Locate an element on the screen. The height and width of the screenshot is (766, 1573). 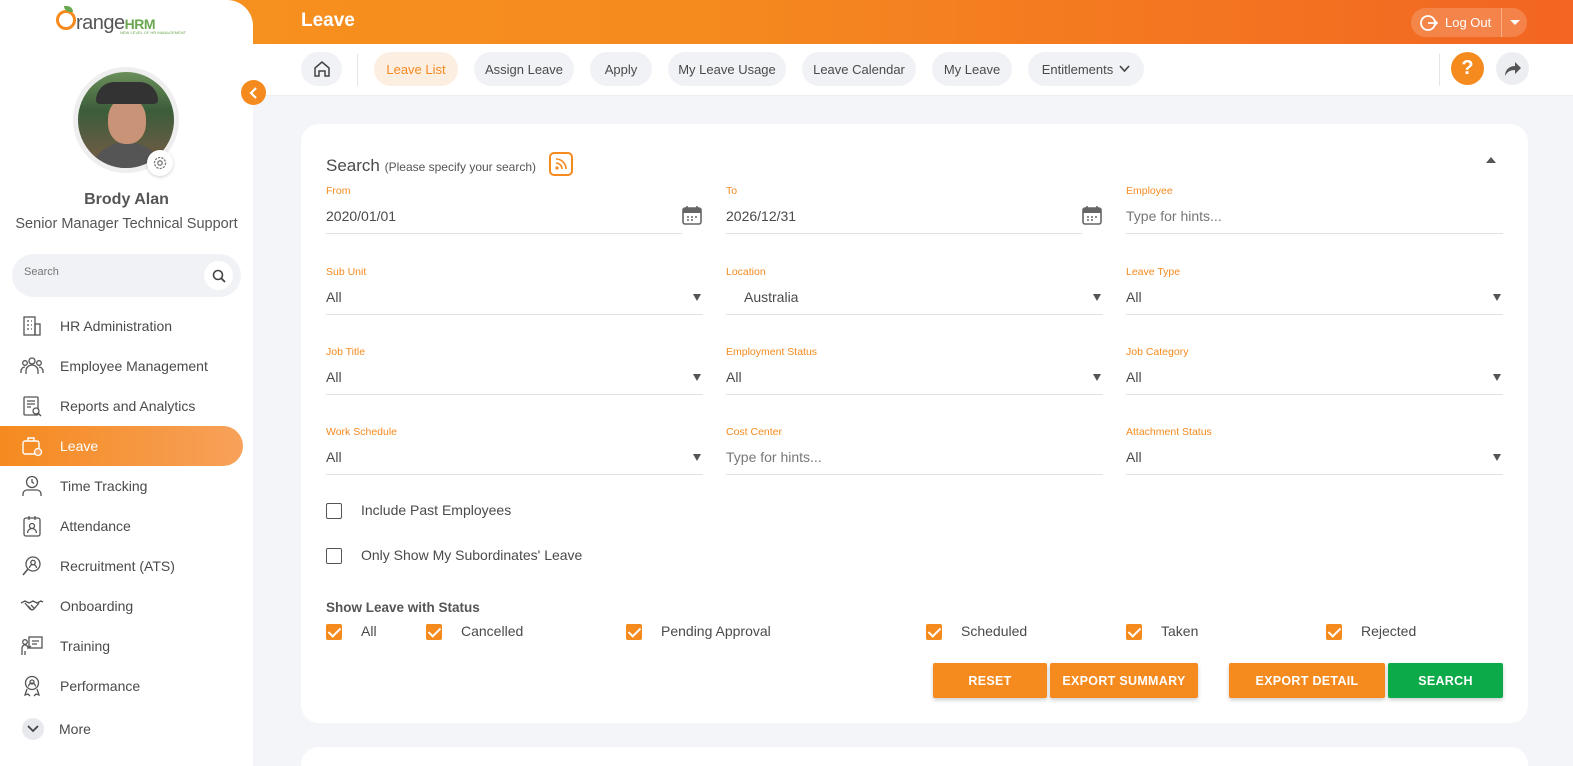
logout-label: Log Out is located at coordinates (1468, 22).